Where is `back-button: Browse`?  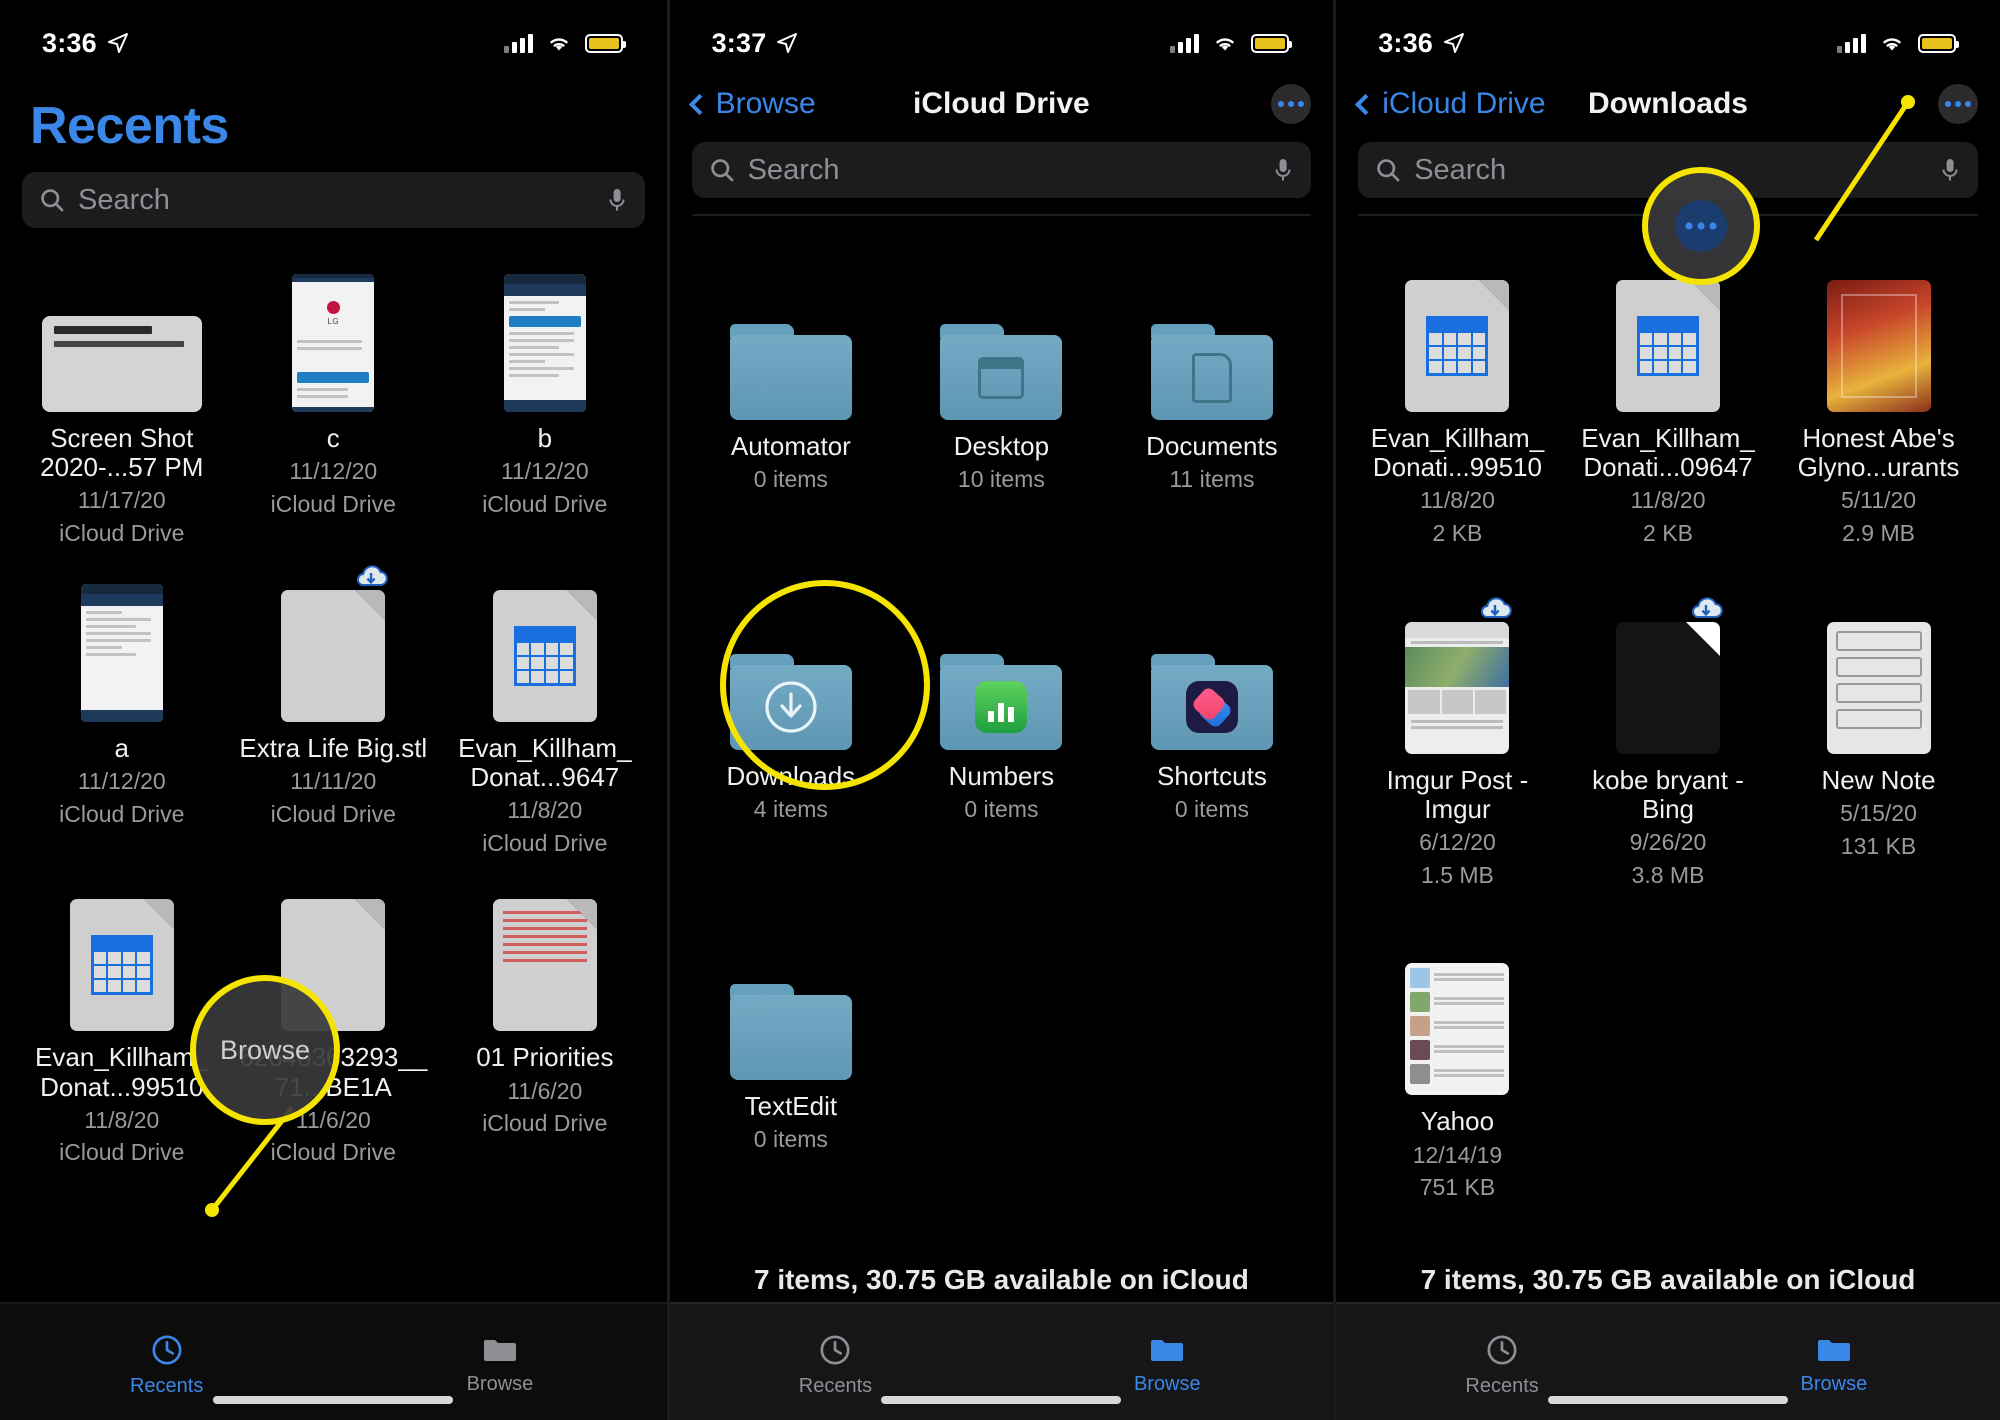 back-button: Browse is located at coordinates (752, 104).